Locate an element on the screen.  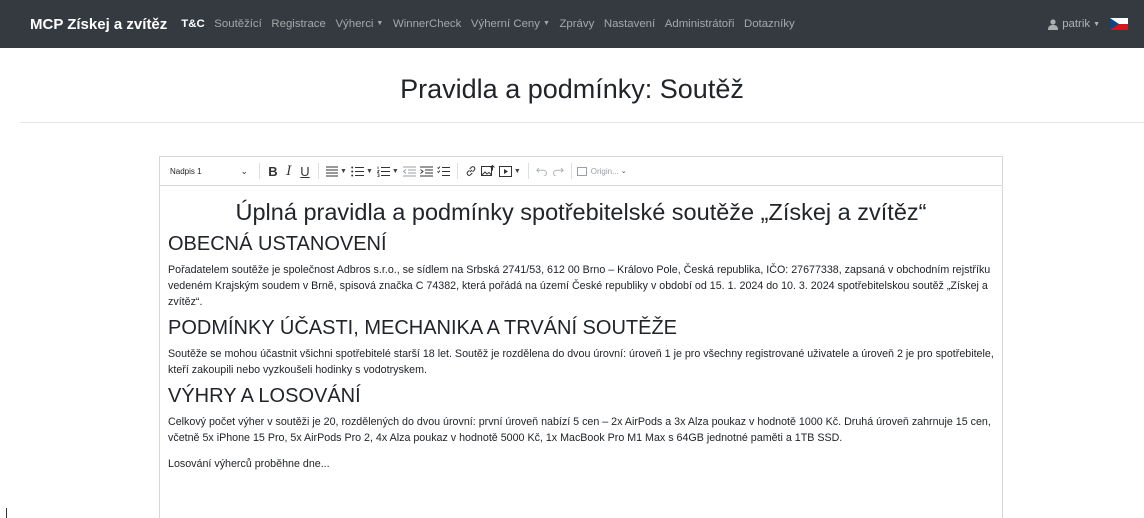
underline-button: U is located at coordinates (305, 171).